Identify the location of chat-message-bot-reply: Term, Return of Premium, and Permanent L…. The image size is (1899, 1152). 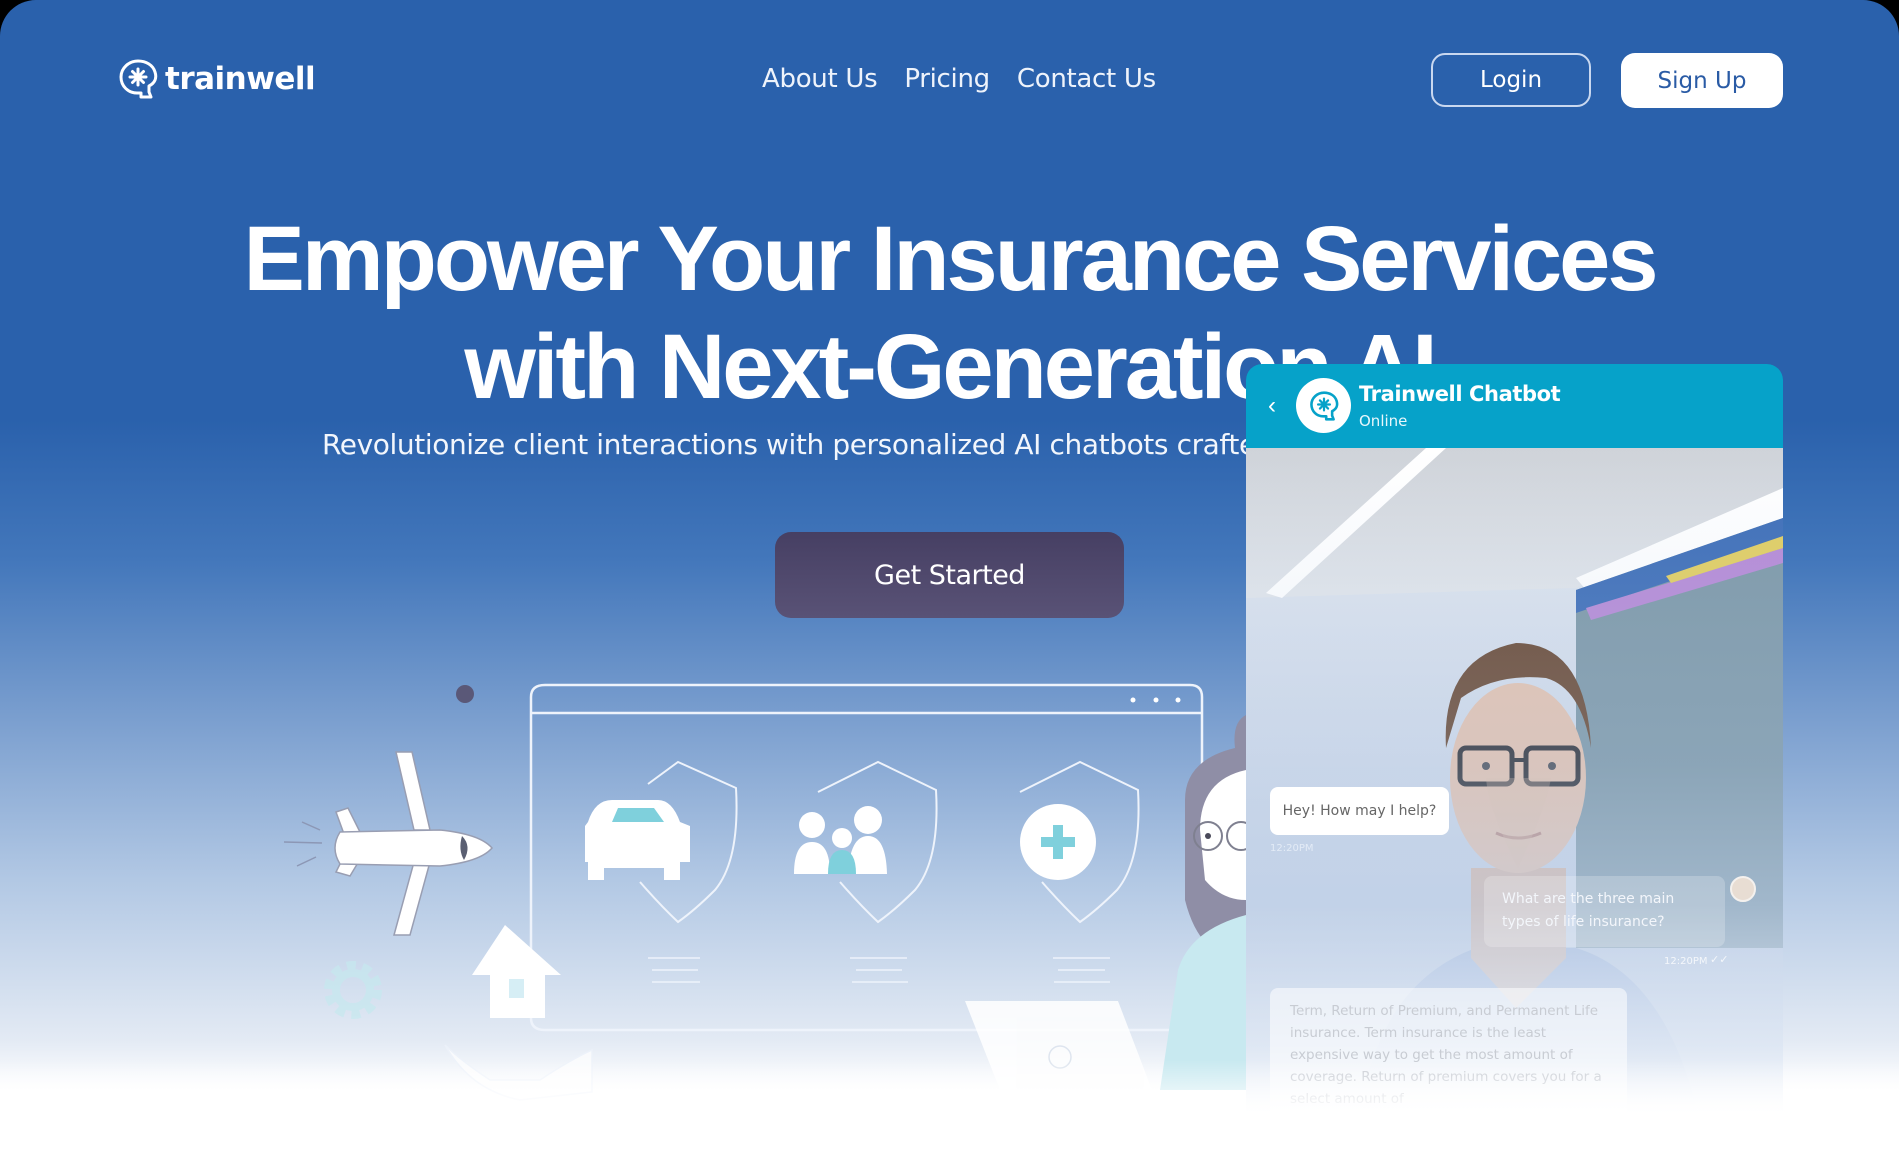
(1448, 1070).